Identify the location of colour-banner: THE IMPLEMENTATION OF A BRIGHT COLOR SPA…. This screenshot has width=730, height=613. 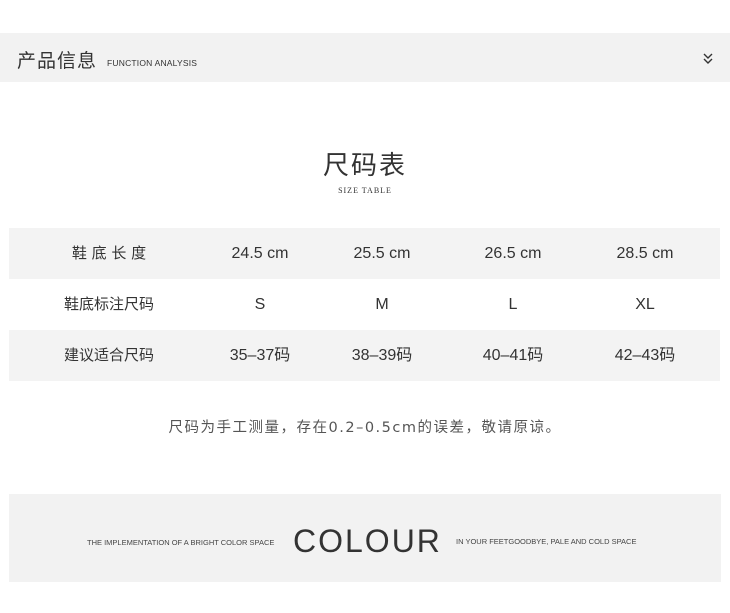
(365, 538).